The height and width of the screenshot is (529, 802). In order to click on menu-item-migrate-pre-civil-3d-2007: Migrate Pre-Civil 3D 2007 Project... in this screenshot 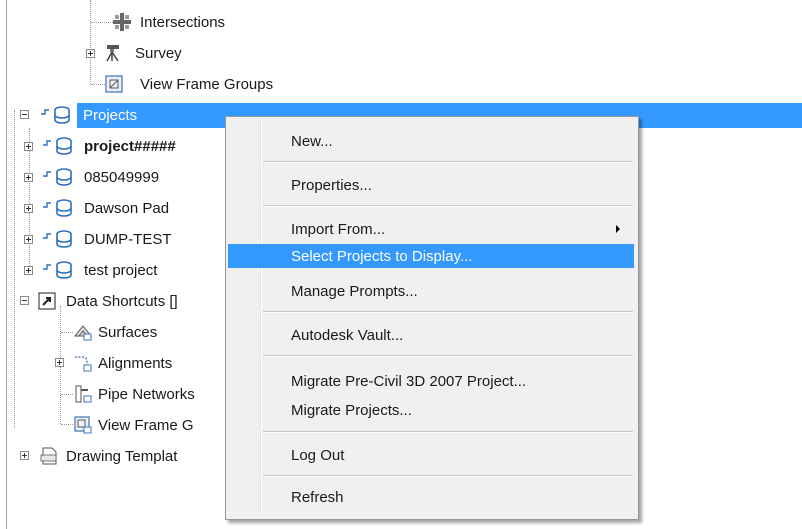, I will do `click(431, 381)`.